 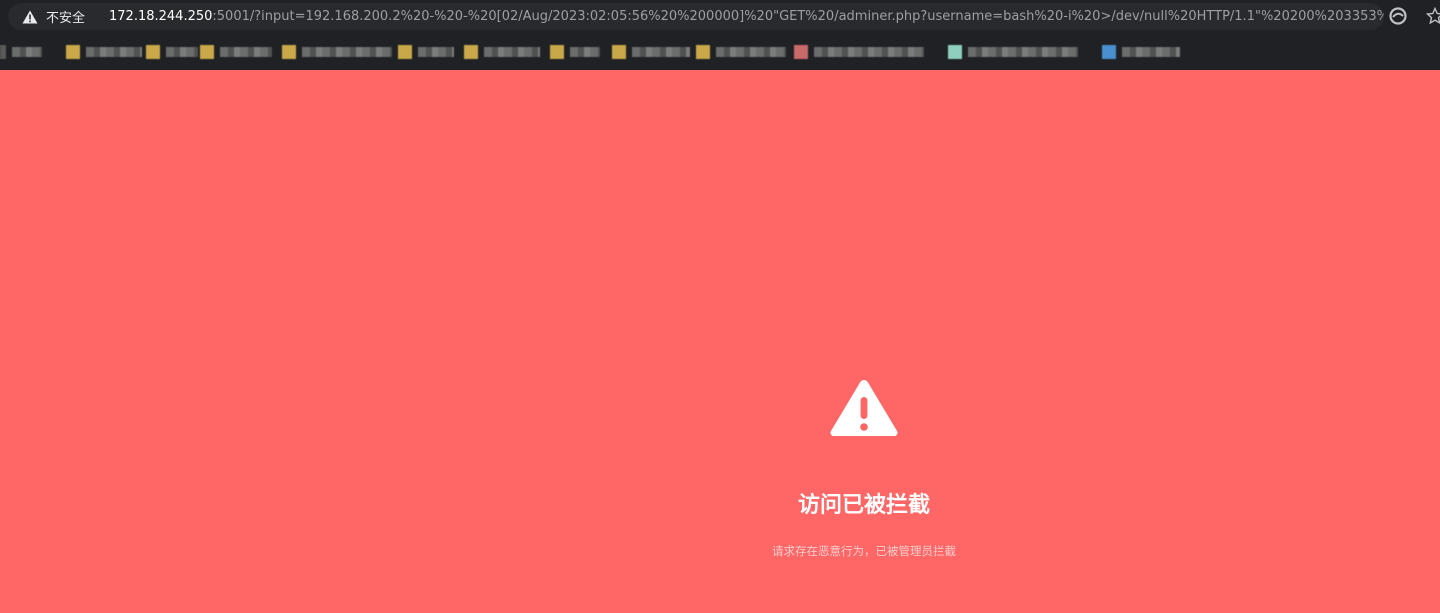 I want to click on bookmarks-bar, so click(x=720, y=53).